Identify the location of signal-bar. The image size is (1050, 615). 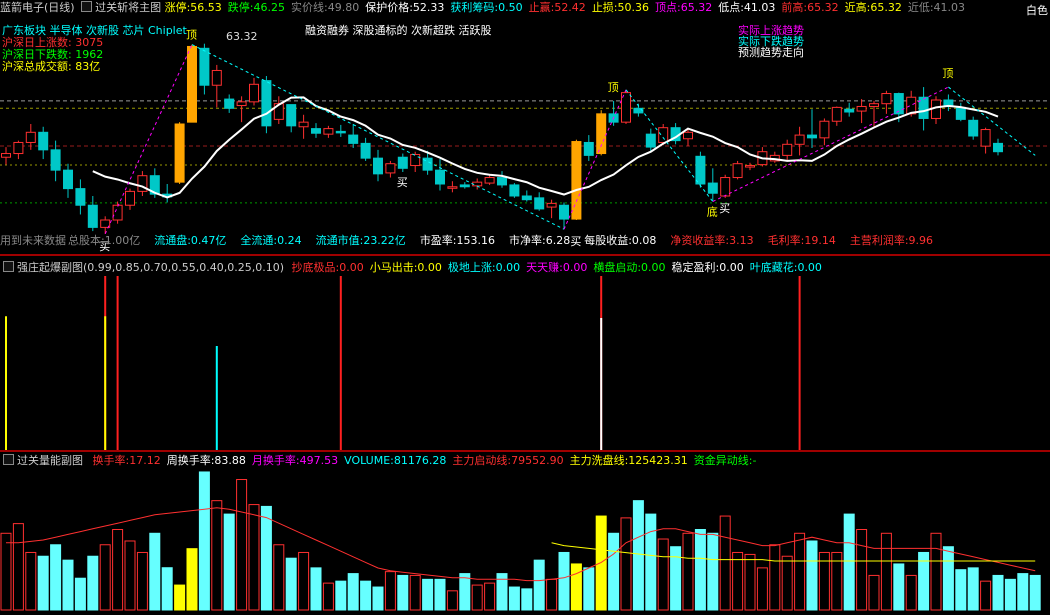
(6, 383).